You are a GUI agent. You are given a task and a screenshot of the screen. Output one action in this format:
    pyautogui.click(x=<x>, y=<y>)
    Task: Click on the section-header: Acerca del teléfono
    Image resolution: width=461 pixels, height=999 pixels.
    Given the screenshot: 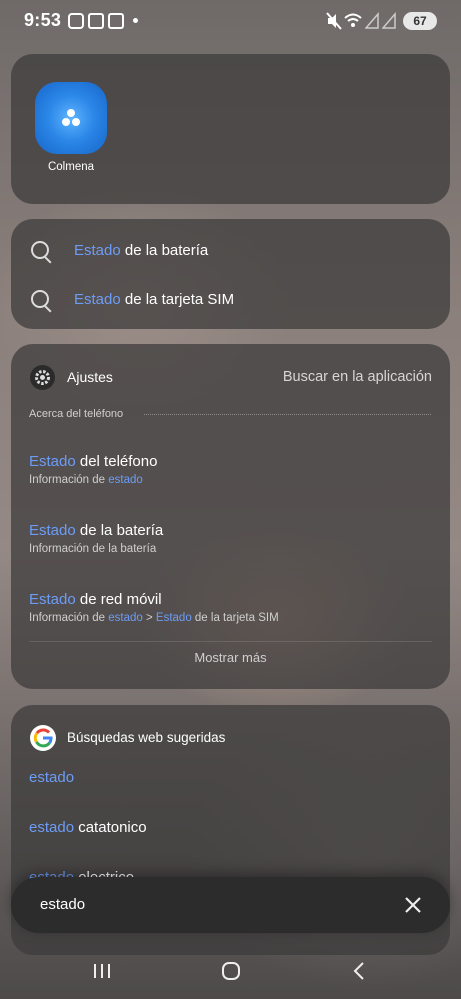 What is the action you would take?
    pyautogui.click(x=76, y=414)
    